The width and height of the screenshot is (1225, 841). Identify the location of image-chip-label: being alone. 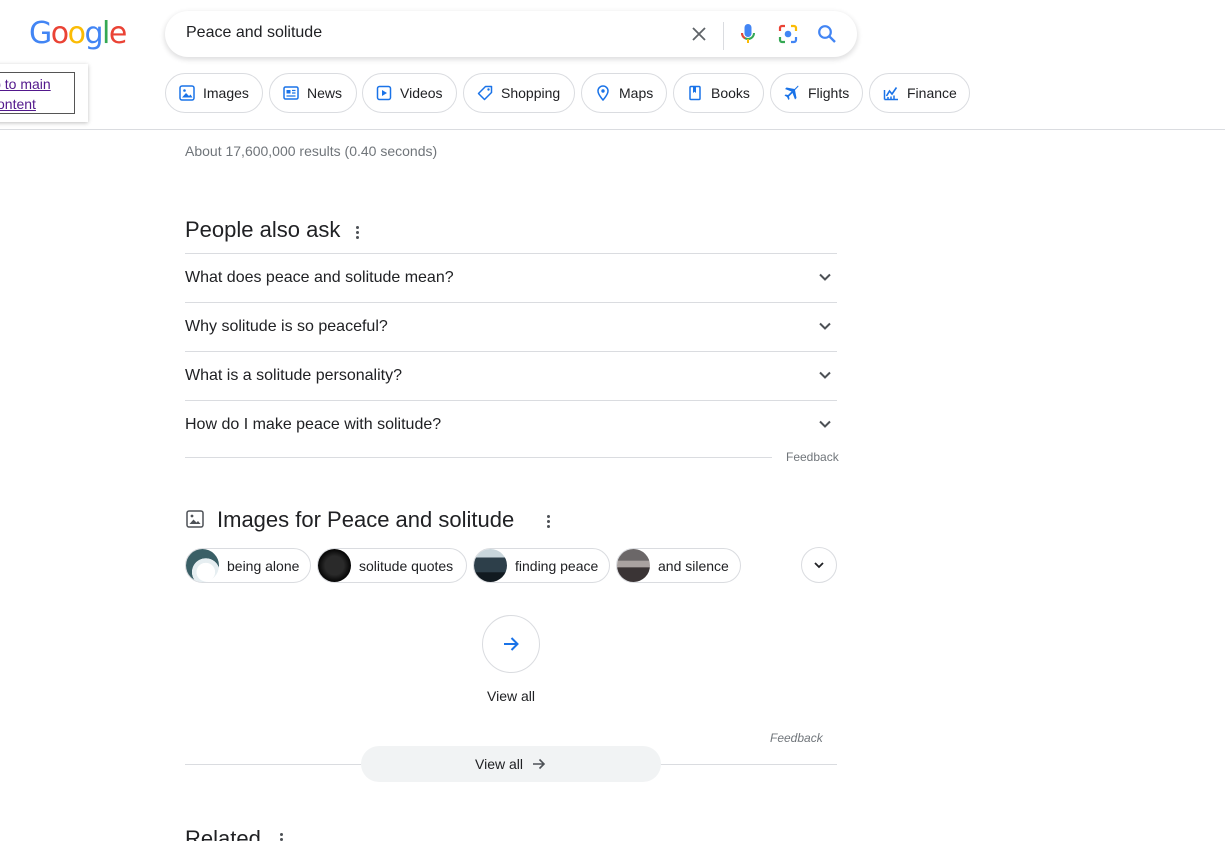
(263, 565).